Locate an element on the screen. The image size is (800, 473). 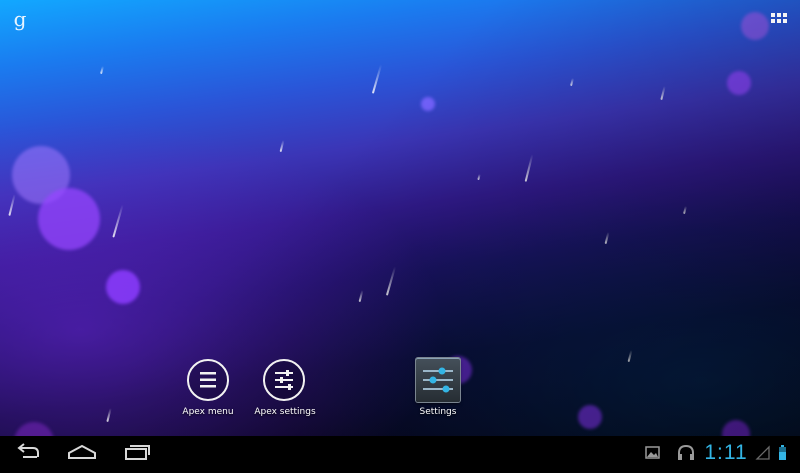
recent-apps-button is located at coordinates (137, 452).